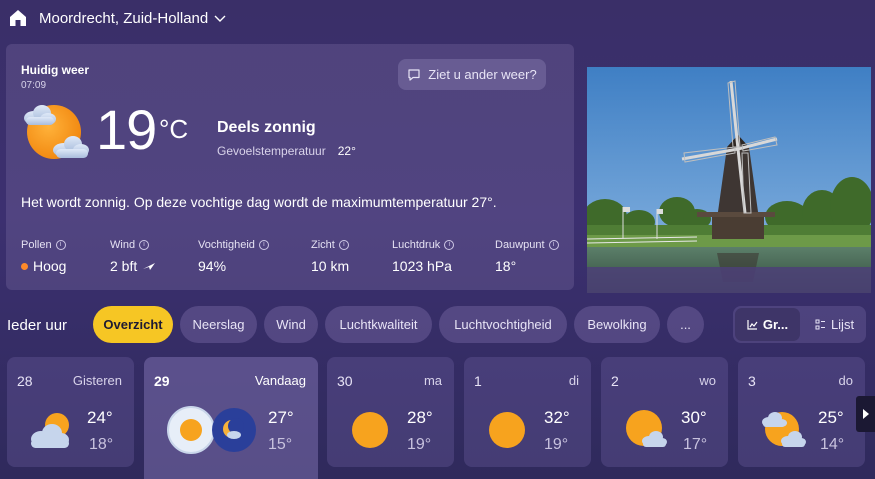 The height and width of the screenshot is (479, 875). Describe the element at coordinates (162, 381) in the screenshot. I see `day-number: 29` at that location.